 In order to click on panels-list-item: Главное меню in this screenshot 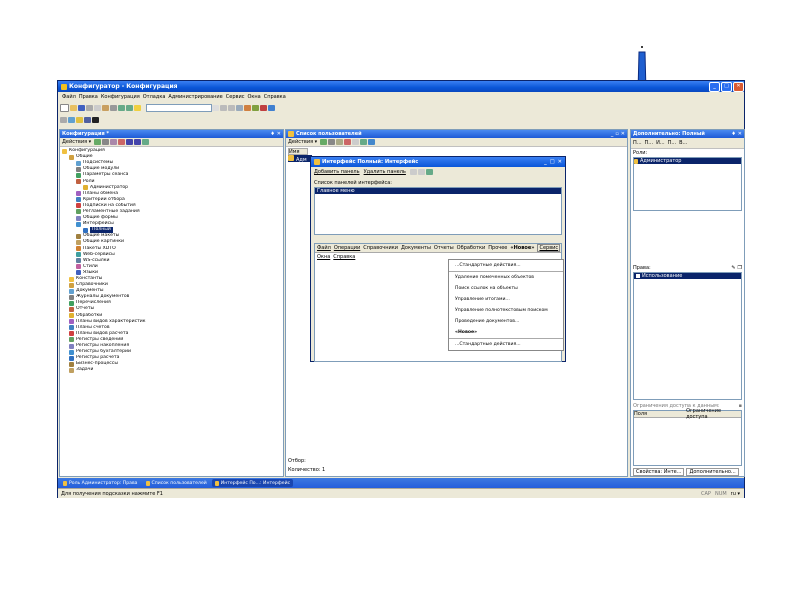, I will do `click(438, 191)`.